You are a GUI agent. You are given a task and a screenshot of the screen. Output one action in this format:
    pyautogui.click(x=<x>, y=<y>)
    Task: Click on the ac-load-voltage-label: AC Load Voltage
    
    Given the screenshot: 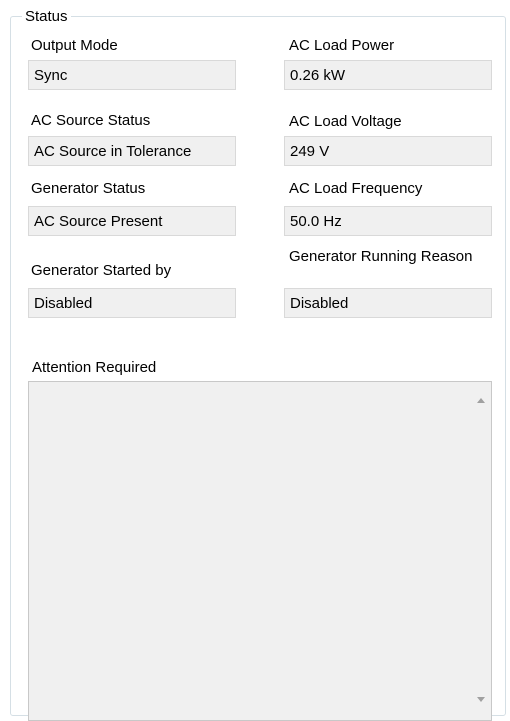 What is the action you would take?
    pyautogui.click(x=345, y=121)
    